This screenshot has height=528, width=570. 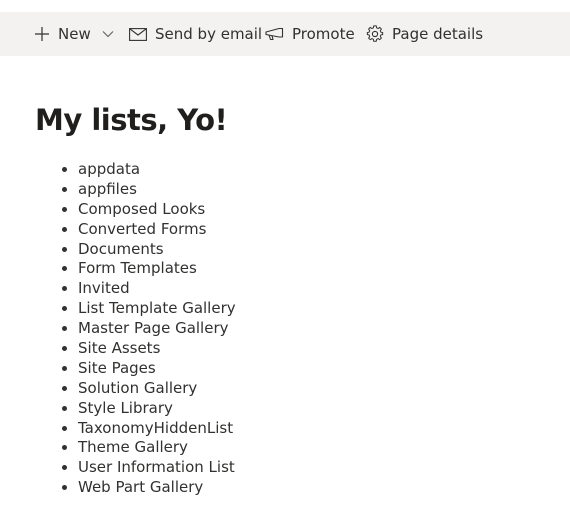 I want to click on gear-icon, so click(x=375, y=34).